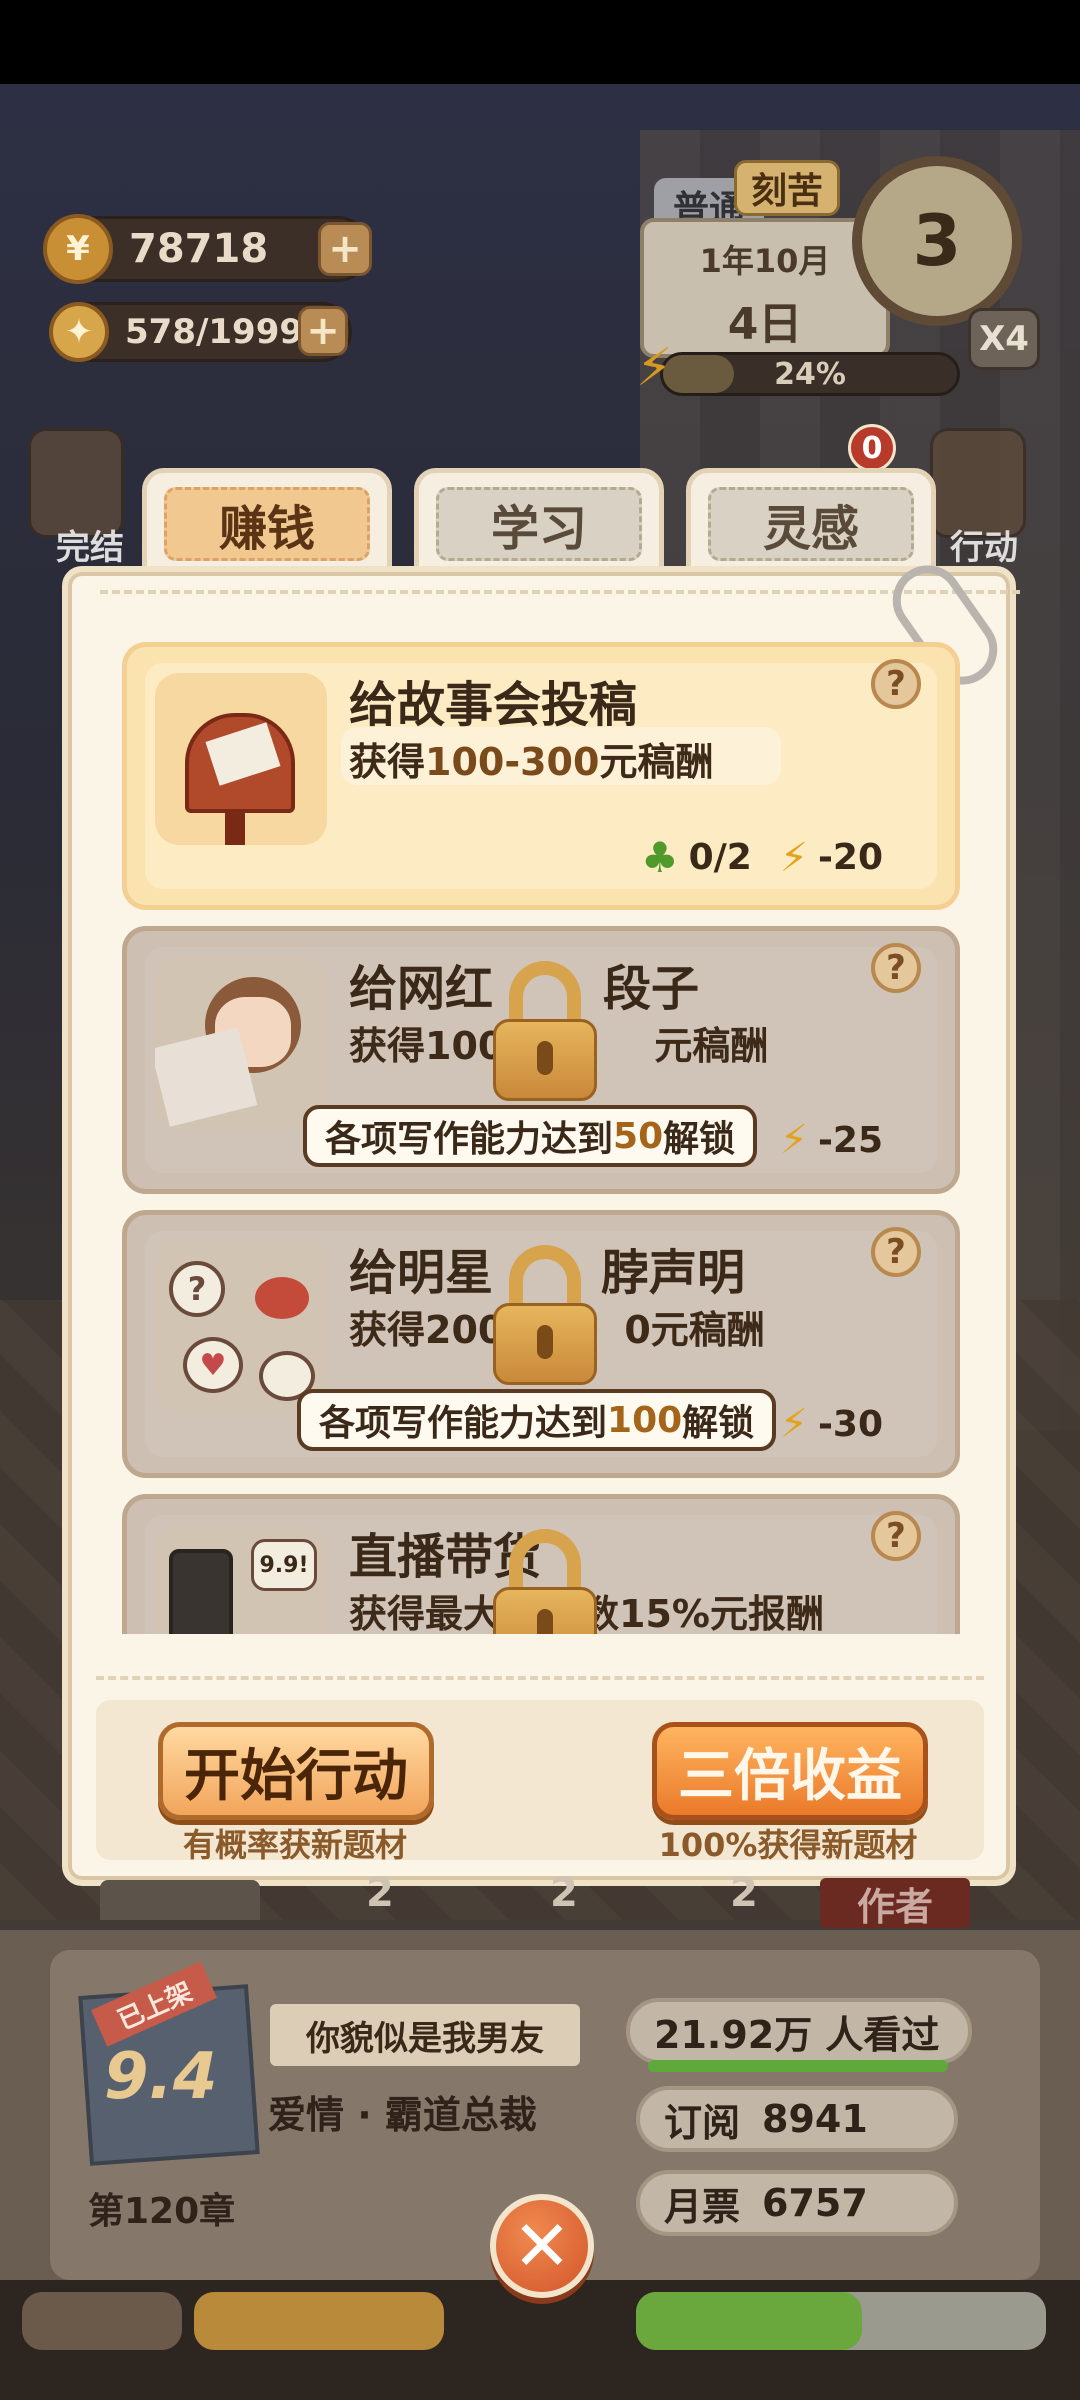 Image resolution: width=1080 pixels, height=2400 pixels. Describe the element at coordinates (850, 857) in the screenshot. I see `energy-cost: -20` at that location.